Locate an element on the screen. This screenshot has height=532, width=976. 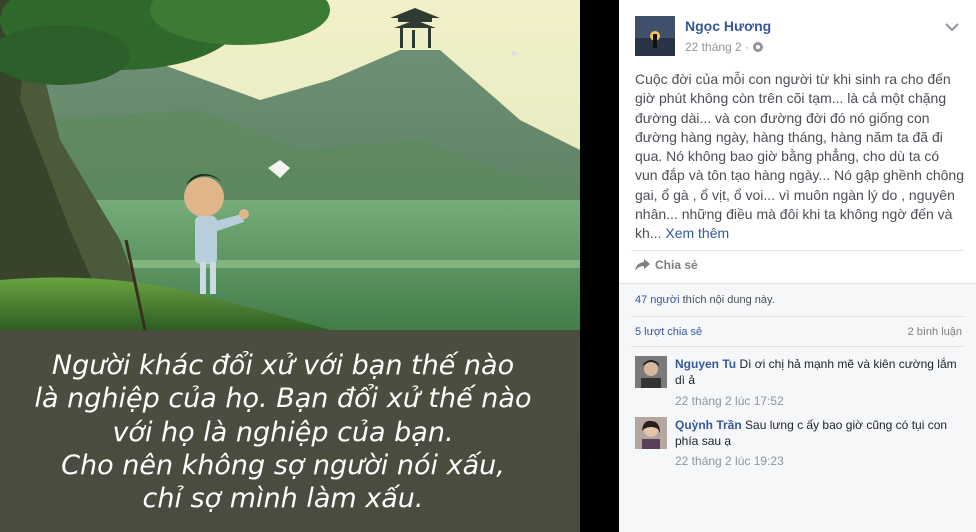
shares-count-link: 5 lượt chia sẻ is located at coordinates (668, 332).